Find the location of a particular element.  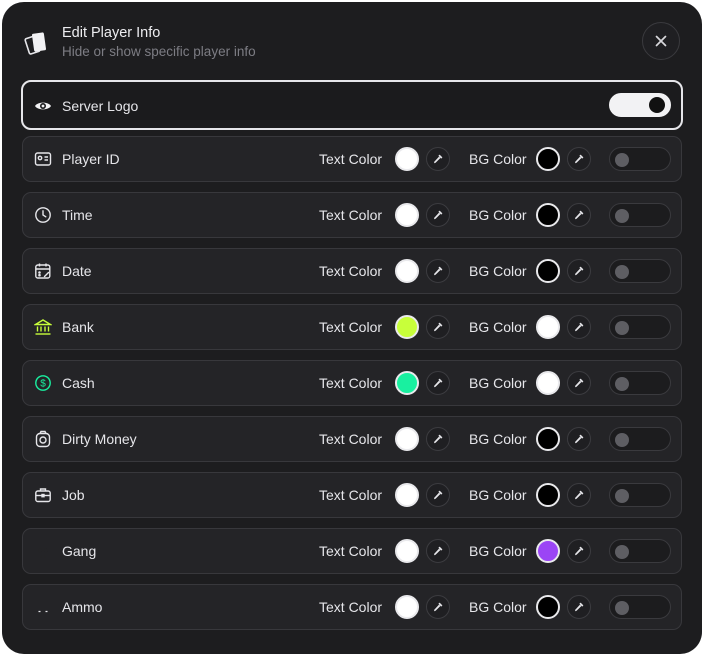

server-logo-toggle is located at coordinates (640, 105).